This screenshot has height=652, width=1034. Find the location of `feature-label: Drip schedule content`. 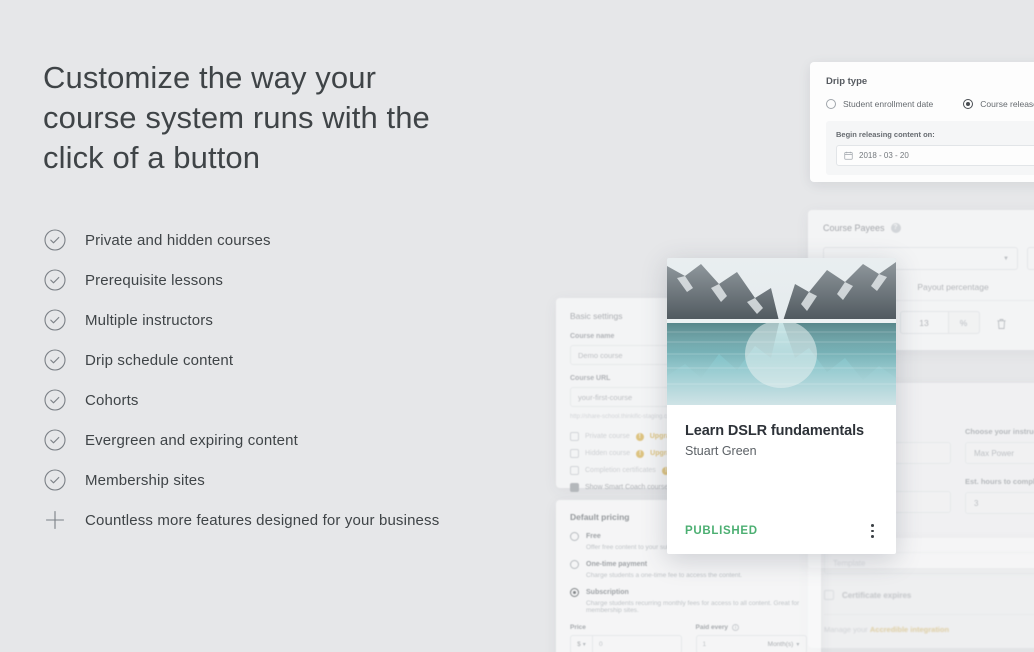

feature-label: Drip schedule content is located at coordinates (159, 360).